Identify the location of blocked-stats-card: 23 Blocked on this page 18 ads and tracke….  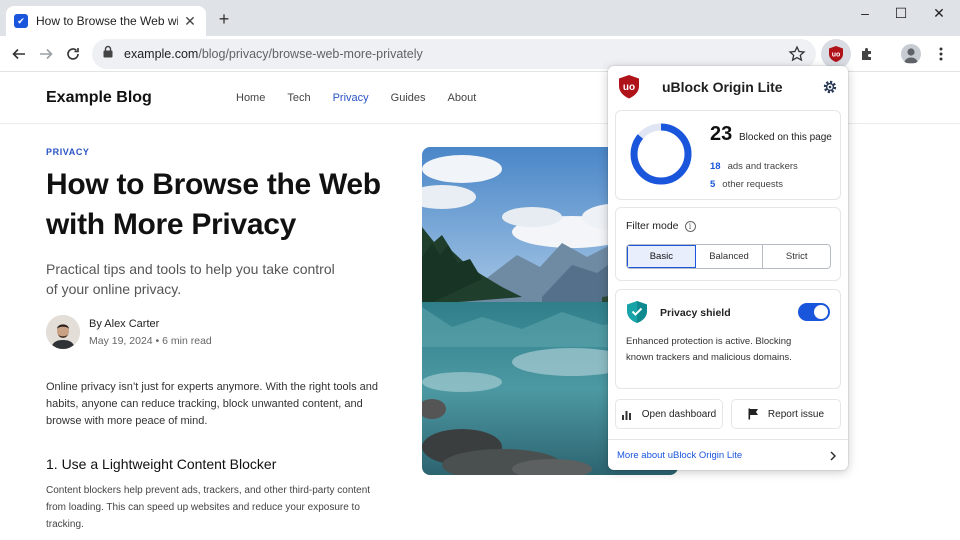
(728, 155).